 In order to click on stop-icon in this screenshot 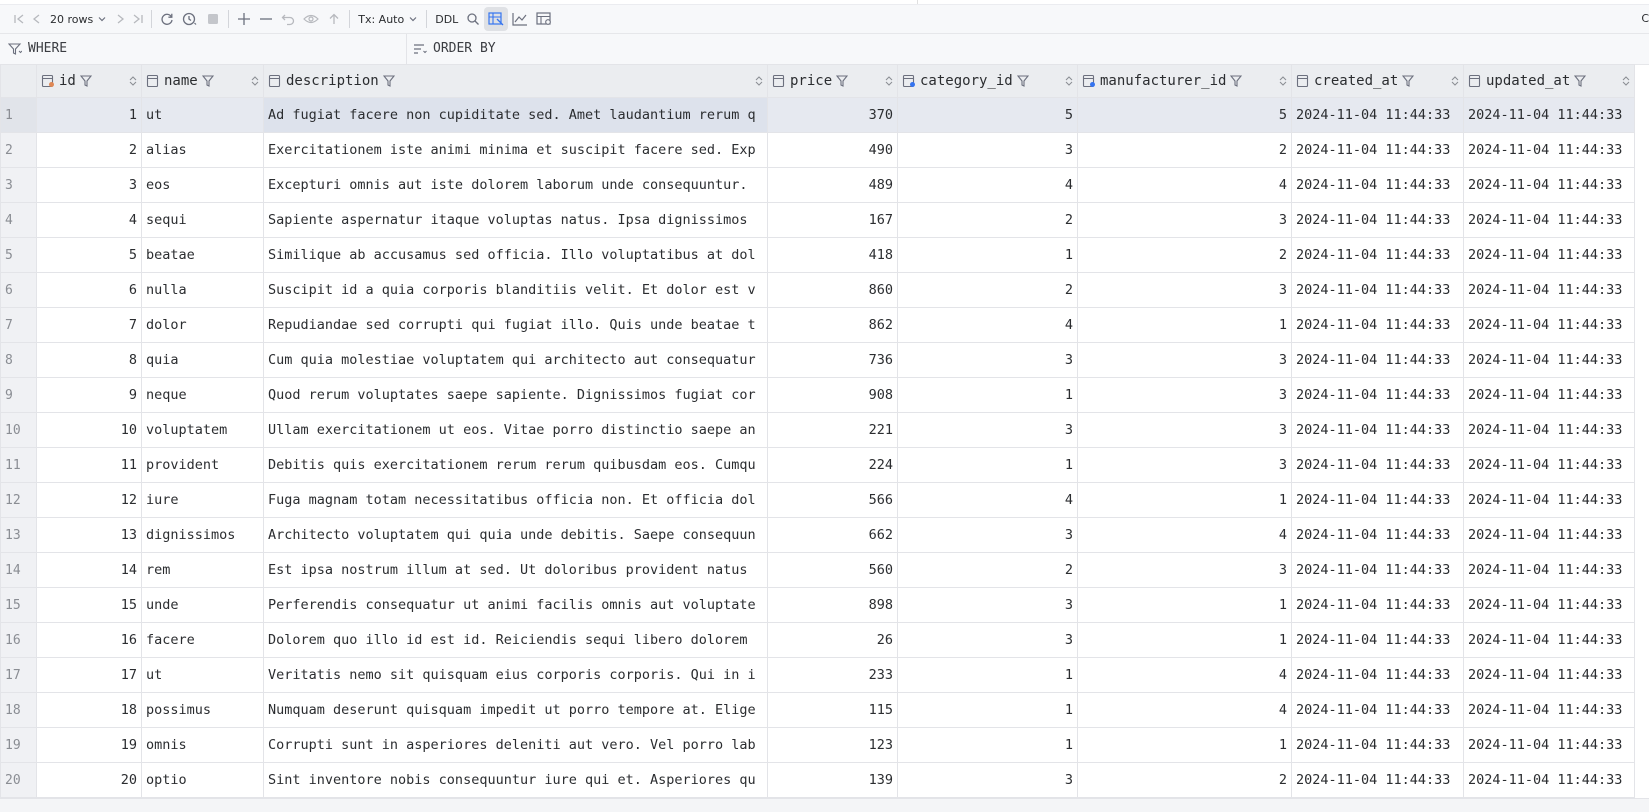, I will do `click(213, 19)`.